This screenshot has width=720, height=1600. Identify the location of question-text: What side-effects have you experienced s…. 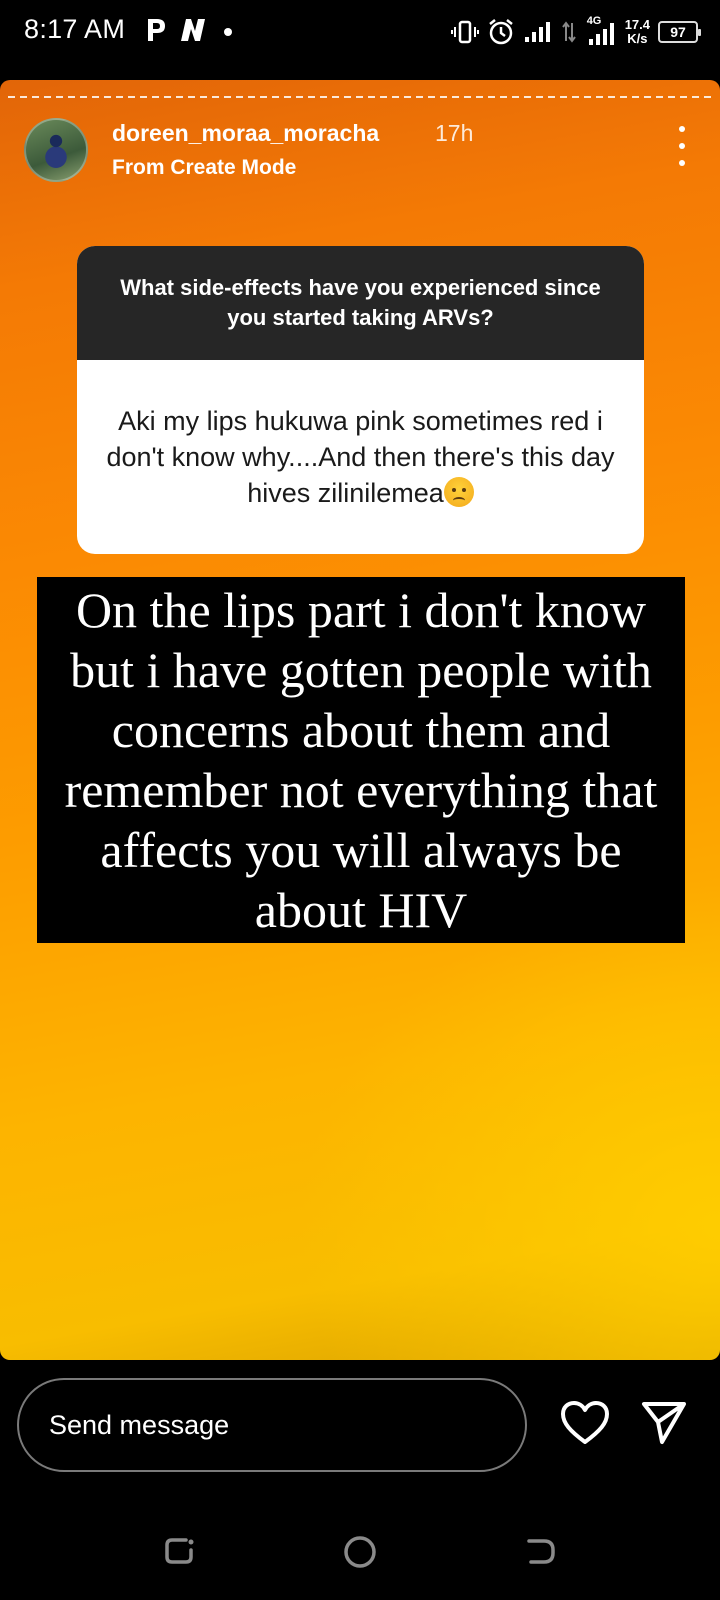
(360, 303).